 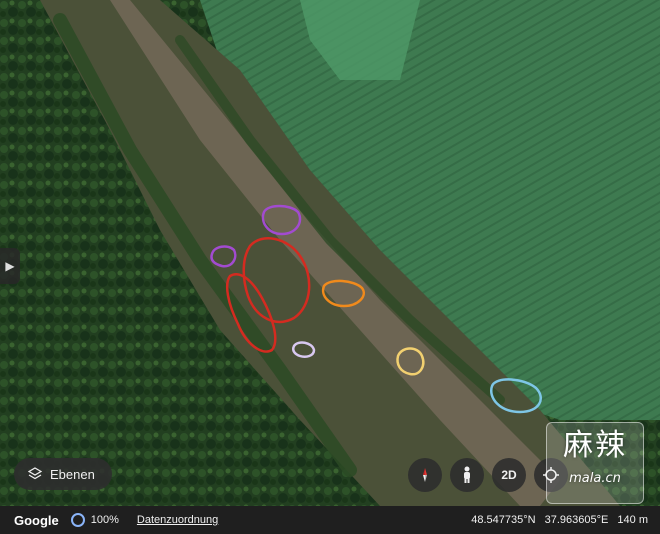 I want to click on compass-icon, so click(x=425, y=475).